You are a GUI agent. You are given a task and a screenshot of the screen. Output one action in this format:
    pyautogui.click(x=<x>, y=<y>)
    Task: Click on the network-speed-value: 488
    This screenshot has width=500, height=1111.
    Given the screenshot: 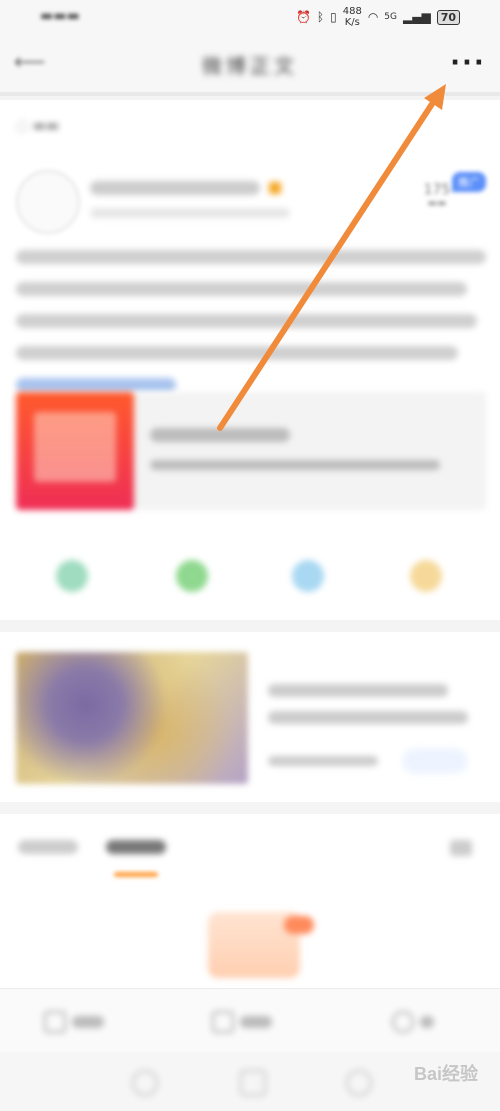 What is the action you would take?
    pyautogui.click(x=352, y=11)
    